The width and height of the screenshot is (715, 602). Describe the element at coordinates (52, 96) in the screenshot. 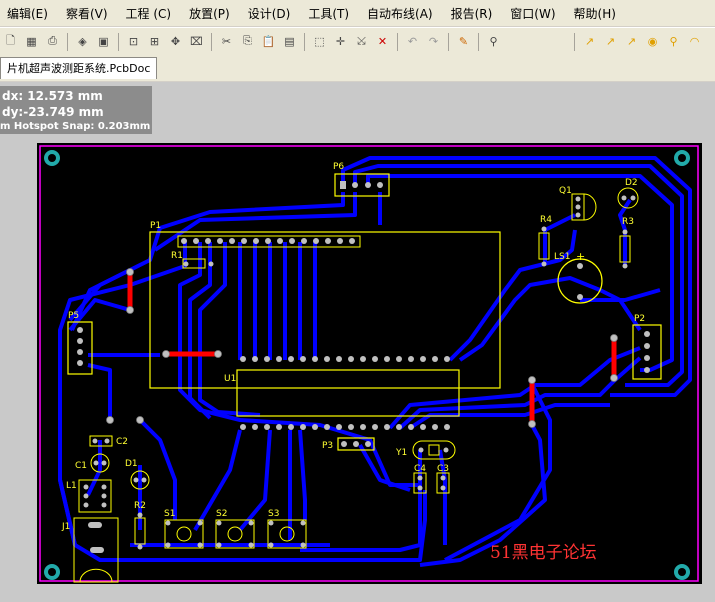

I see `dx-readout: dx: 12.573 mm` at that location.